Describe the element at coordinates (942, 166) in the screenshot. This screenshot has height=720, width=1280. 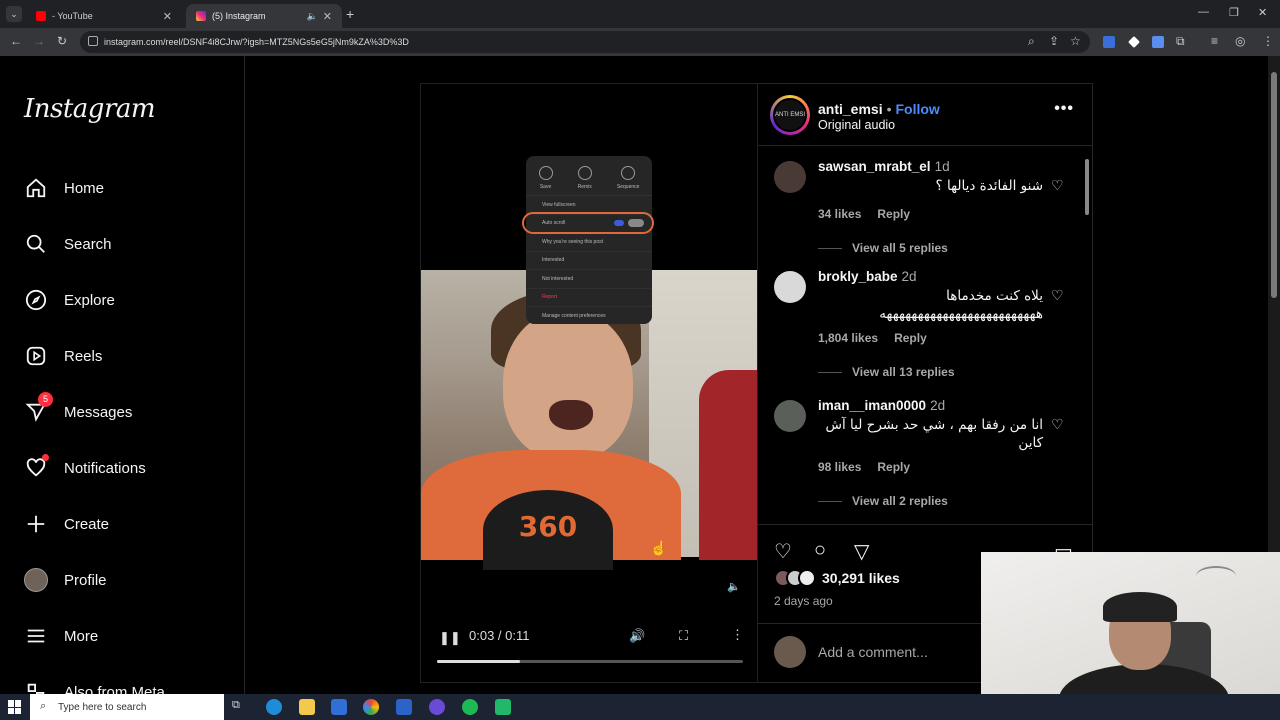
I see `comment-age: 1d` at that location.